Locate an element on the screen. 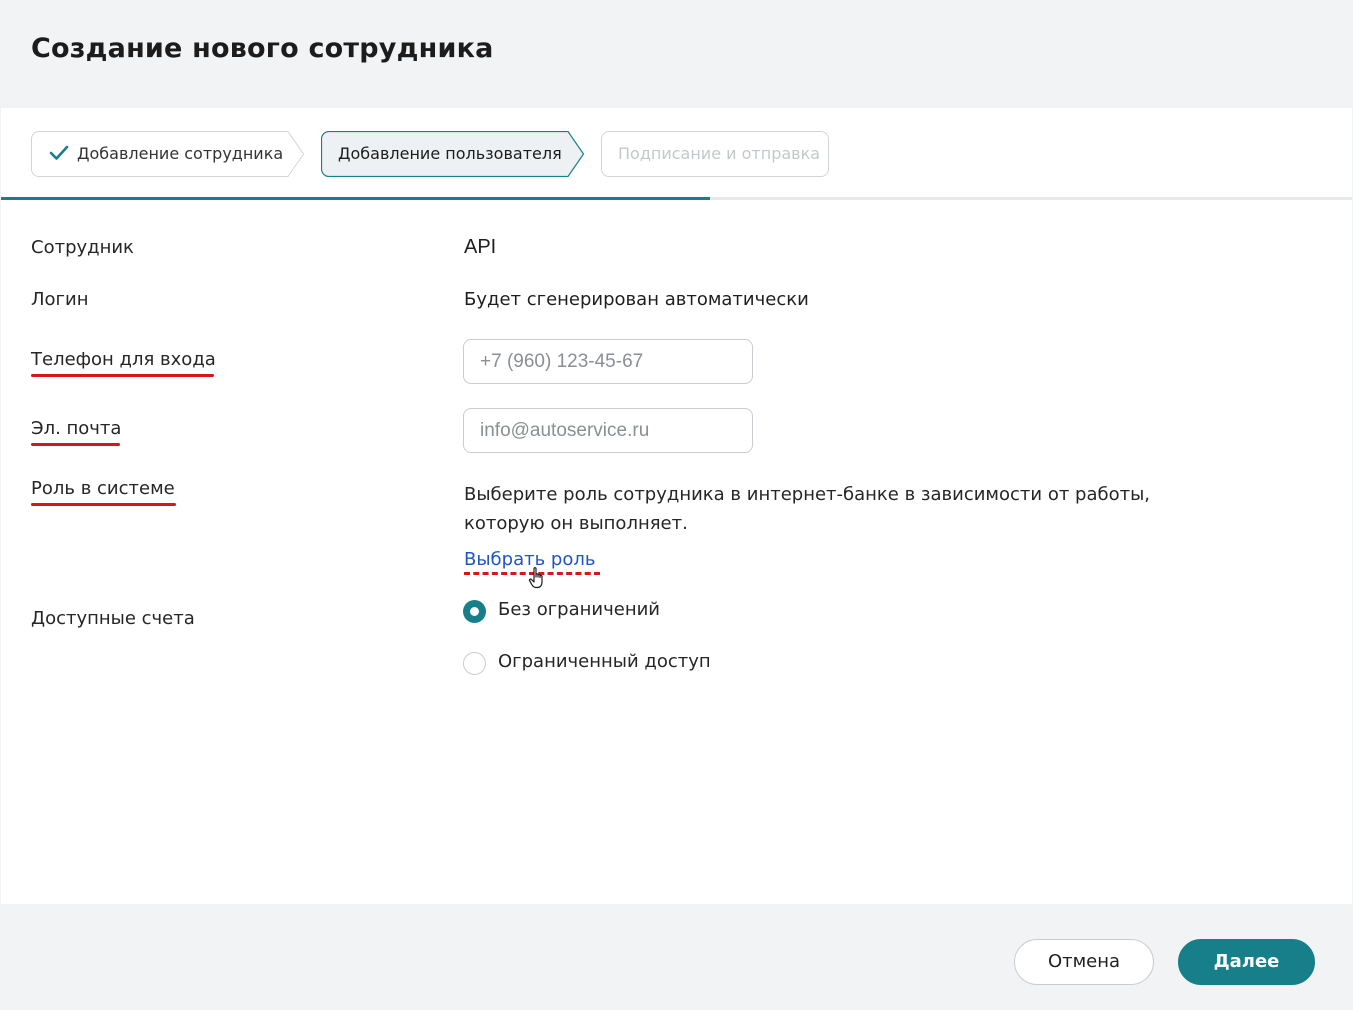  login-value: Будет сгенерирован автоматически is located at coordinates (636, 299).